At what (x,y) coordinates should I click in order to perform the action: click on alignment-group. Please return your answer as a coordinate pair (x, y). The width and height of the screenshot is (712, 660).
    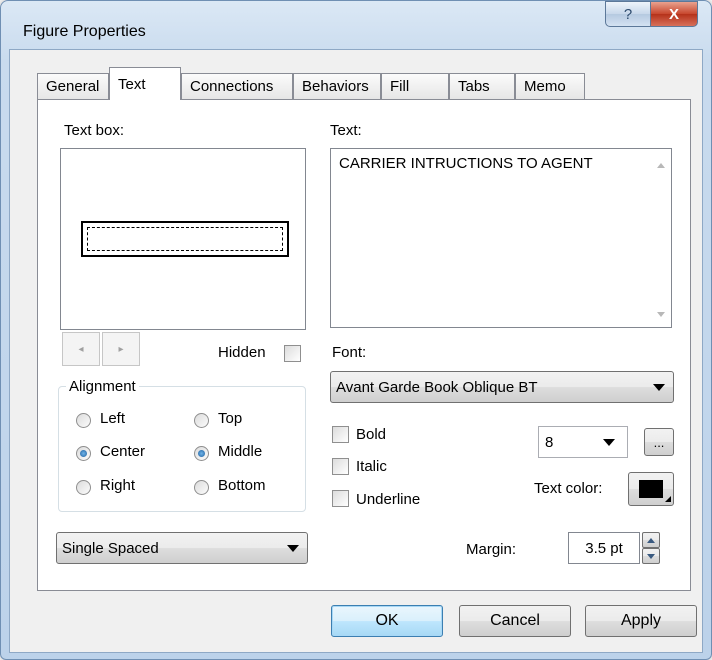
    Looking at the image, I should click on (182, 449).